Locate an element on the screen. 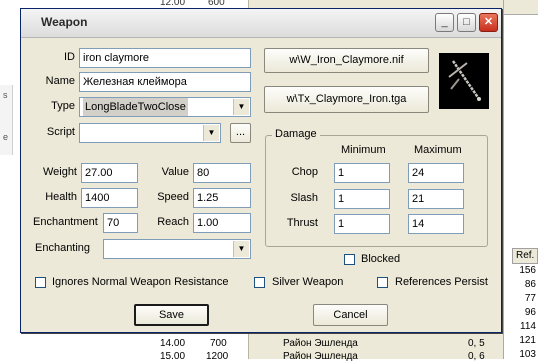  window-title: Weapon is located at coordinates (64, 22).